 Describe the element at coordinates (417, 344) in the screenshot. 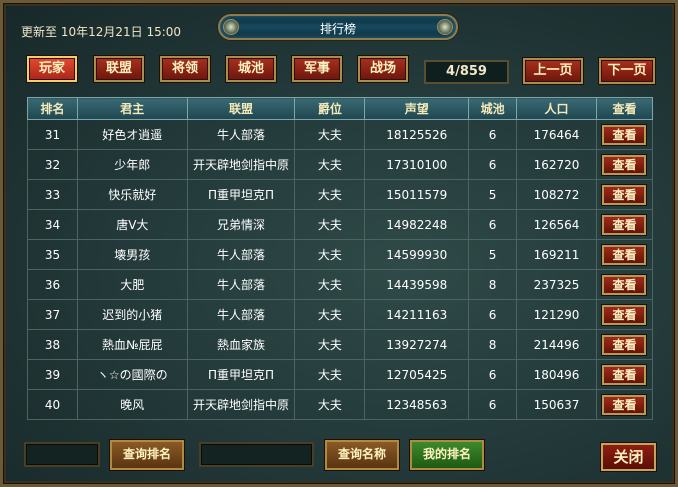

I see `prestige-cell: 13927274` at that location.